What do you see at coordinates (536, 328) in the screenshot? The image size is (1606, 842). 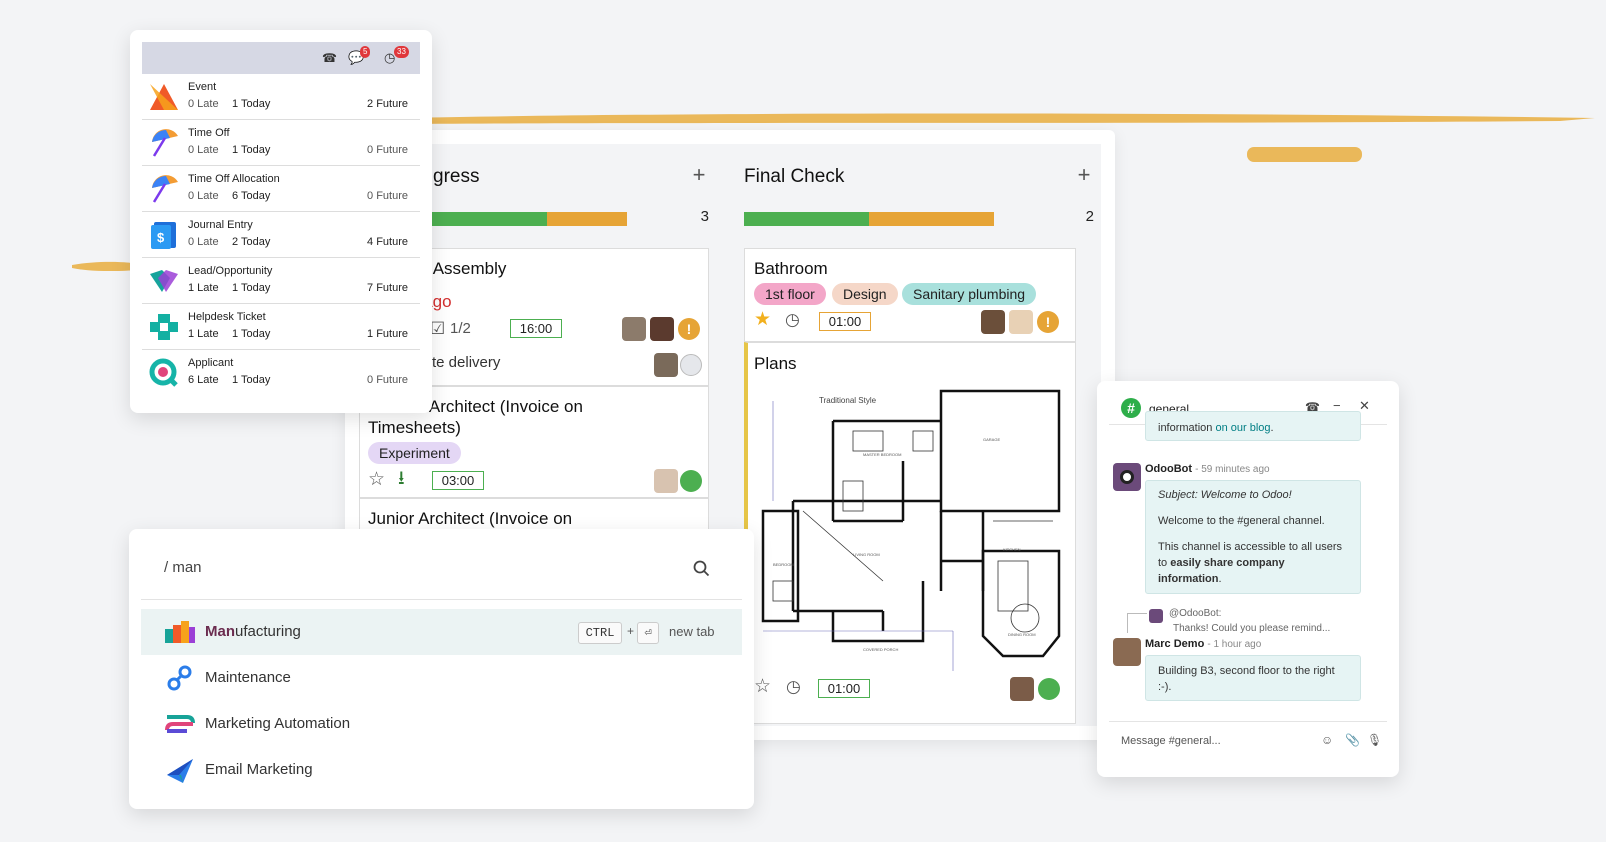 I see `time-box: 16:00` at bounding box center [536, 328].